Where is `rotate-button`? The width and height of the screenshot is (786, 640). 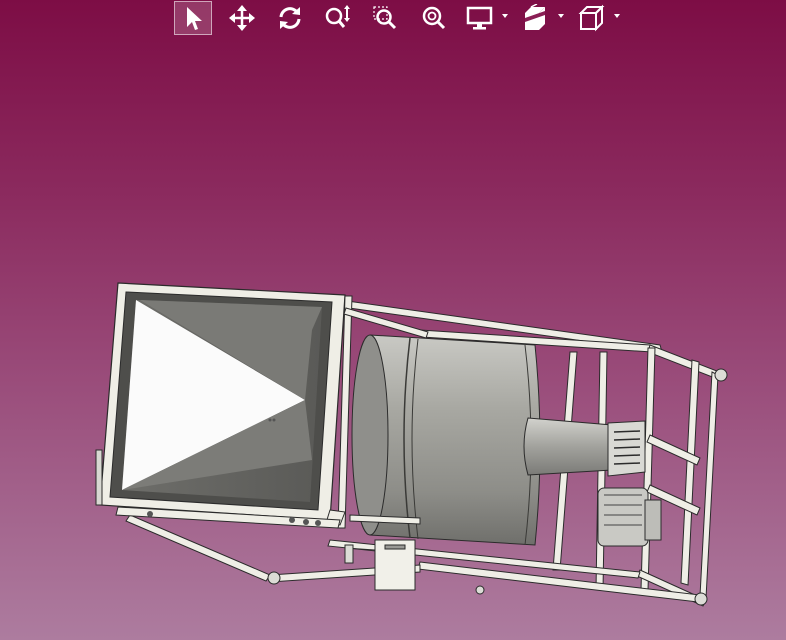 rotate-button is located at coordinates (290, 18).